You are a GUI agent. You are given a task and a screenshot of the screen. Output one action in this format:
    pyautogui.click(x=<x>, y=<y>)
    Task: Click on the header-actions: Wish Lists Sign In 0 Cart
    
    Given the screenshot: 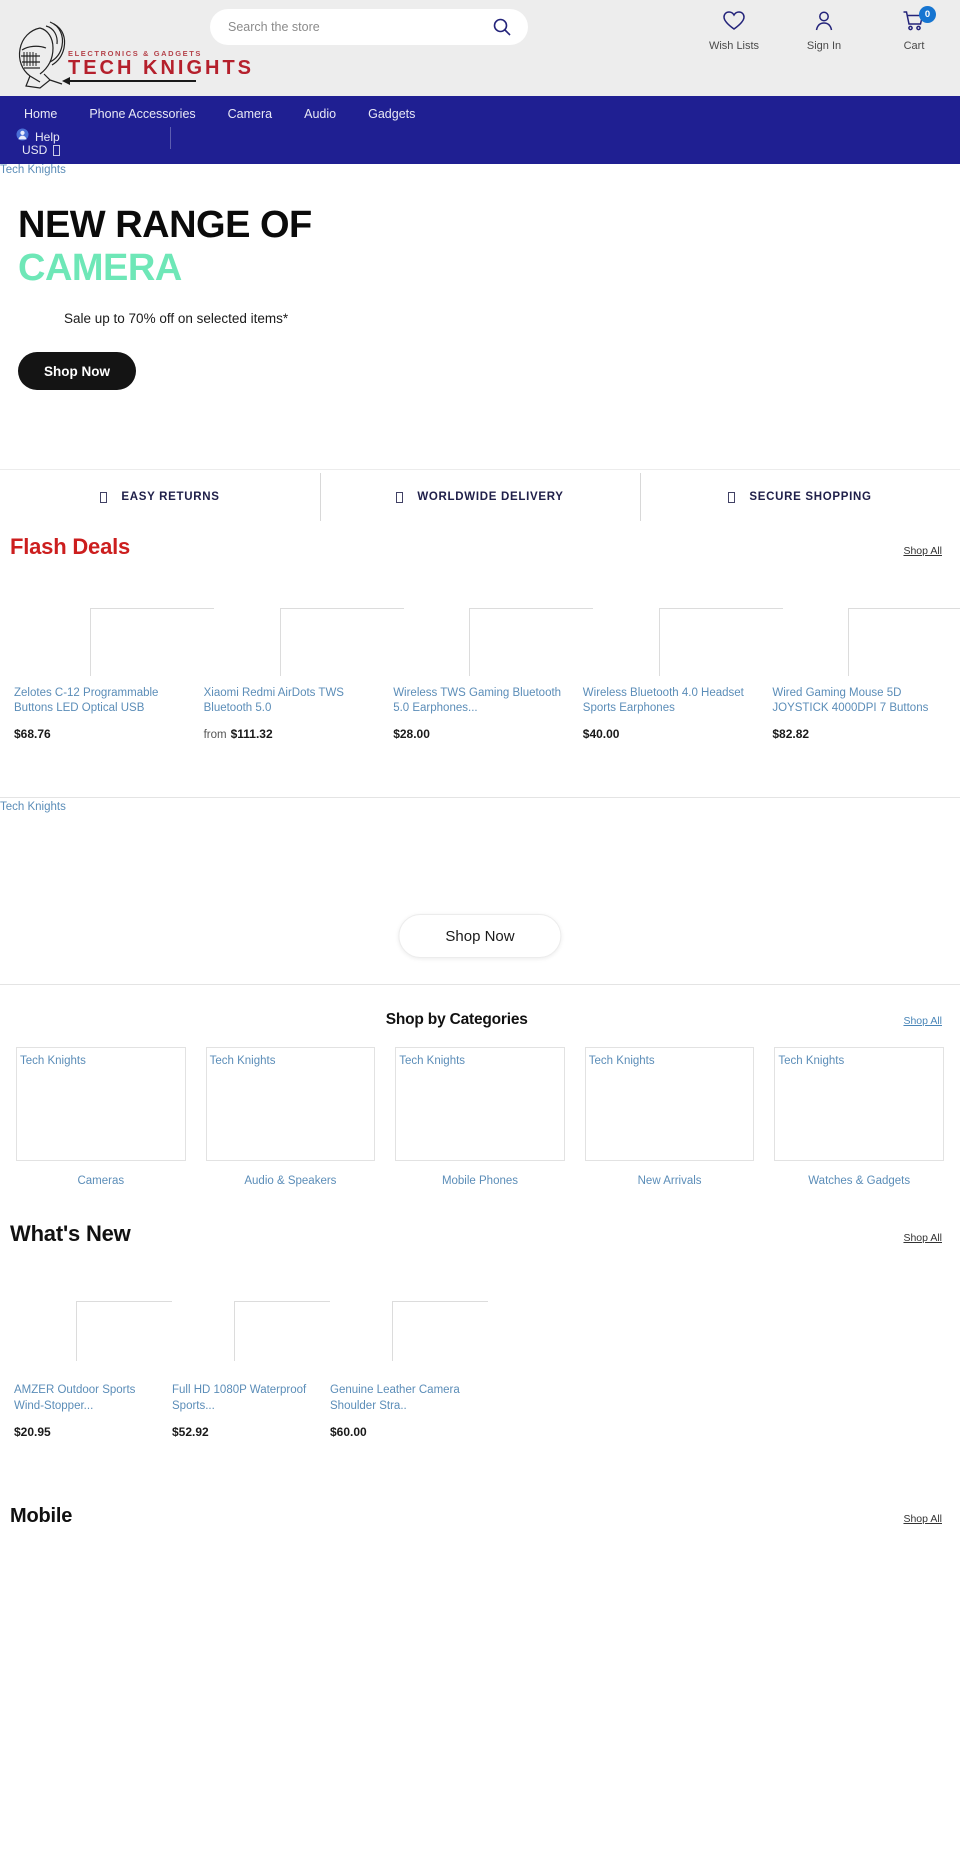 What is the action you would take?
    pyautogui.click(x=824, y=29)
    